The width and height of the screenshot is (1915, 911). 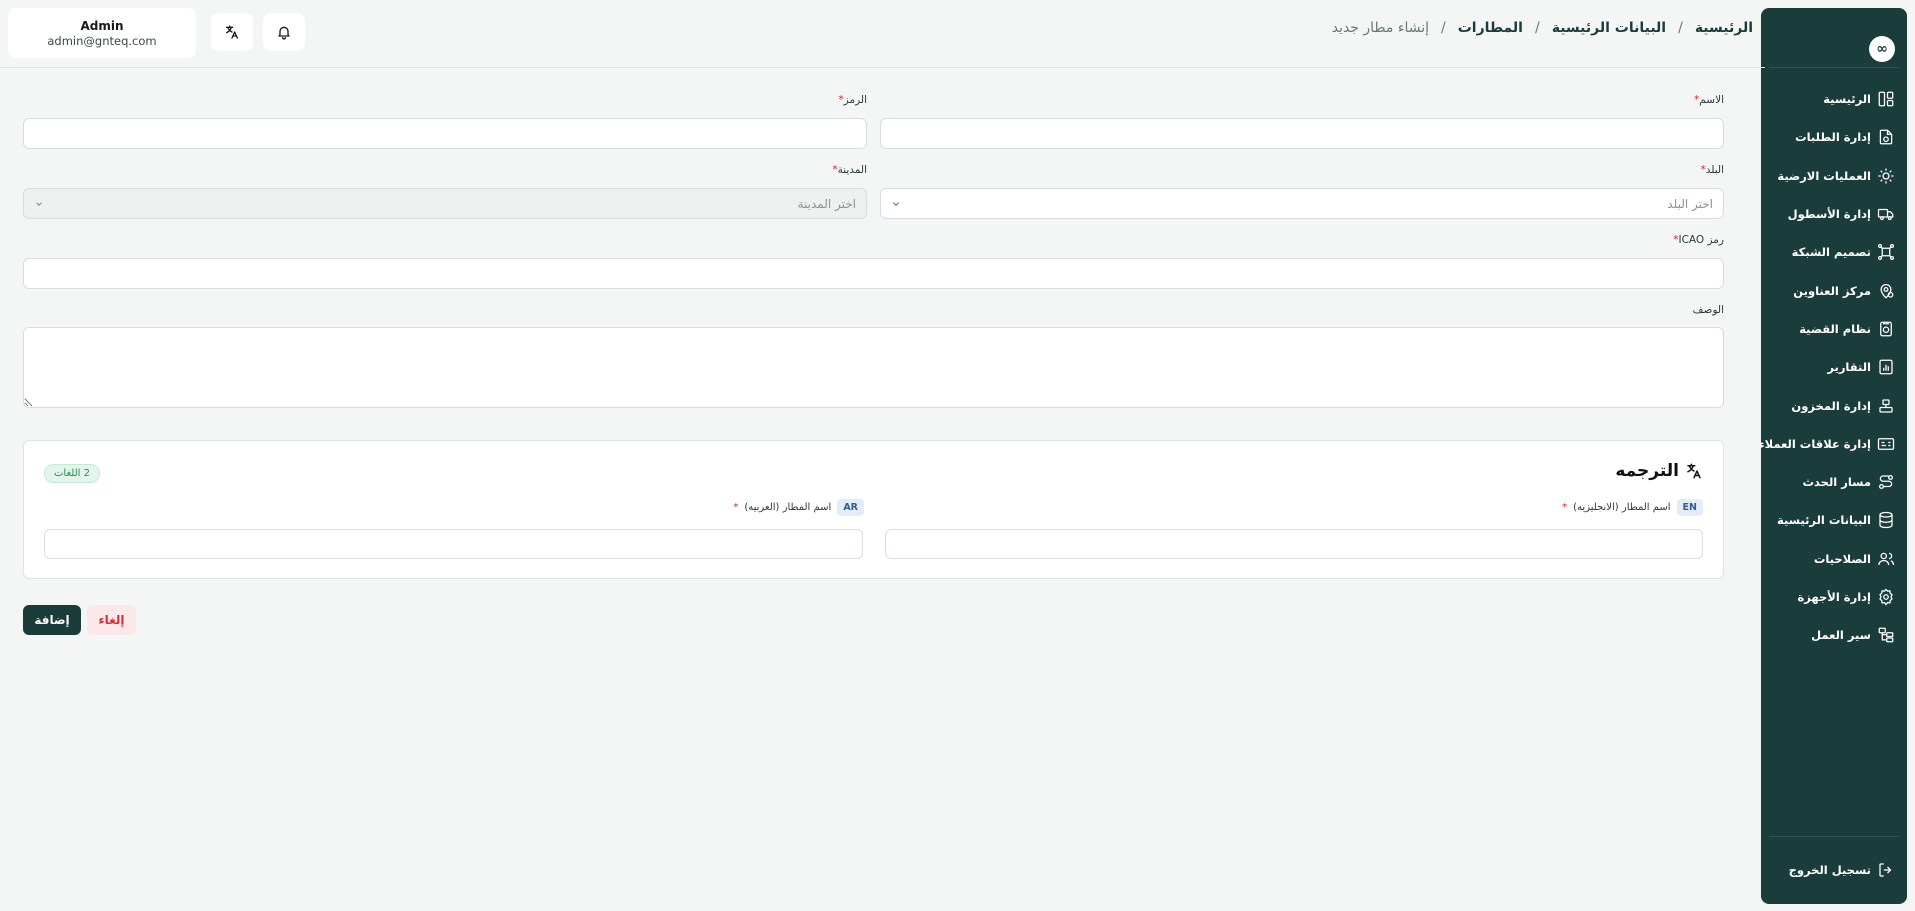 I want to click on sidebar-item-master-data: البيانات الرئيسية, so click(x=1834, y=520).